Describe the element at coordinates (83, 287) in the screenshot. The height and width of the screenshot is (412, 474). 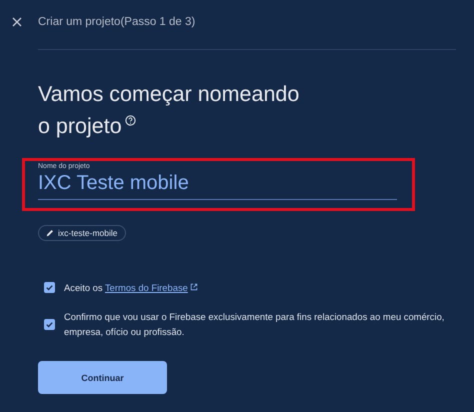
I see `checkbox-label: Aceito os` at that location.